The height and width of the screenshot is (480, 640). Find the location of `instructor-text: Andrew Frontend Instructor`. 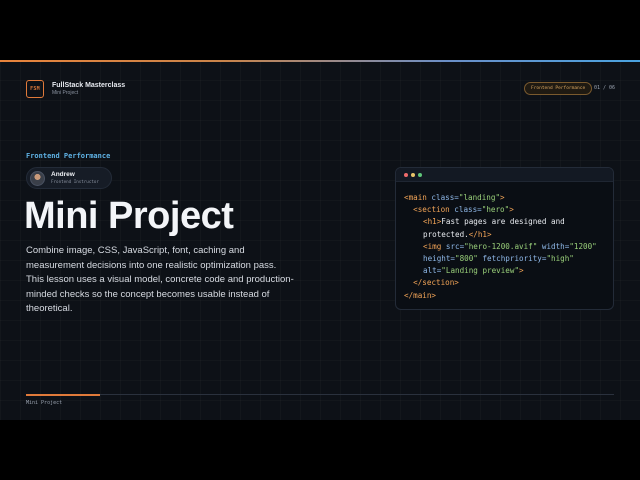

instructor-text: Andrew Frontend Instructor is located at coordinates (75, 177).